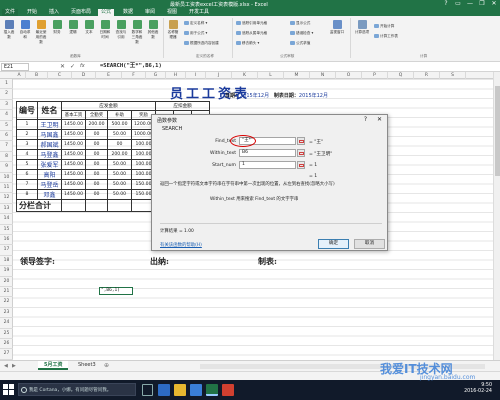  What do you see at coordinates (150, 12) in the screenshot?
I see `tab-review: 审阅` at bounding box center [150, 12].